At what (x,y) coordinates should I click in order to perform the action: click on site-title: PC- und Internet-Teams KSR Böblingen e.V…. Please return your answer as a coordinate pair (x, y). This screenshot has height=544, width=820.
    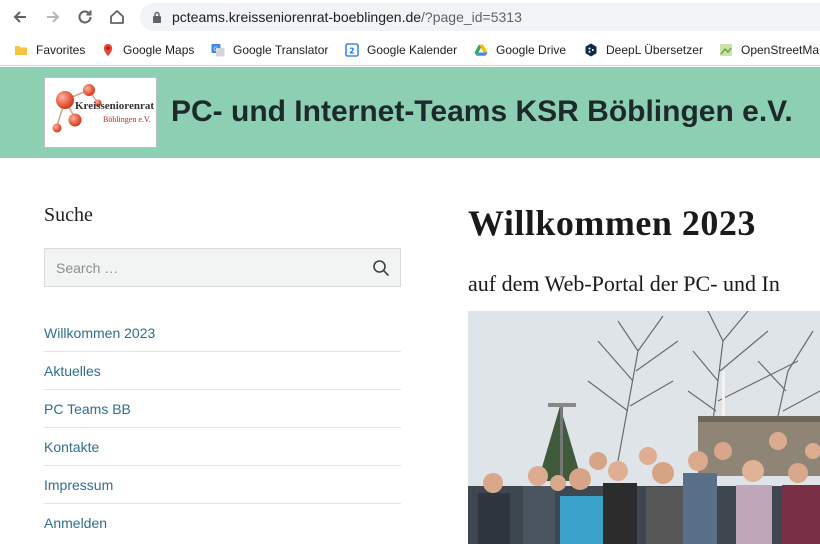
    Looking at the image, I should click on (482, 112).